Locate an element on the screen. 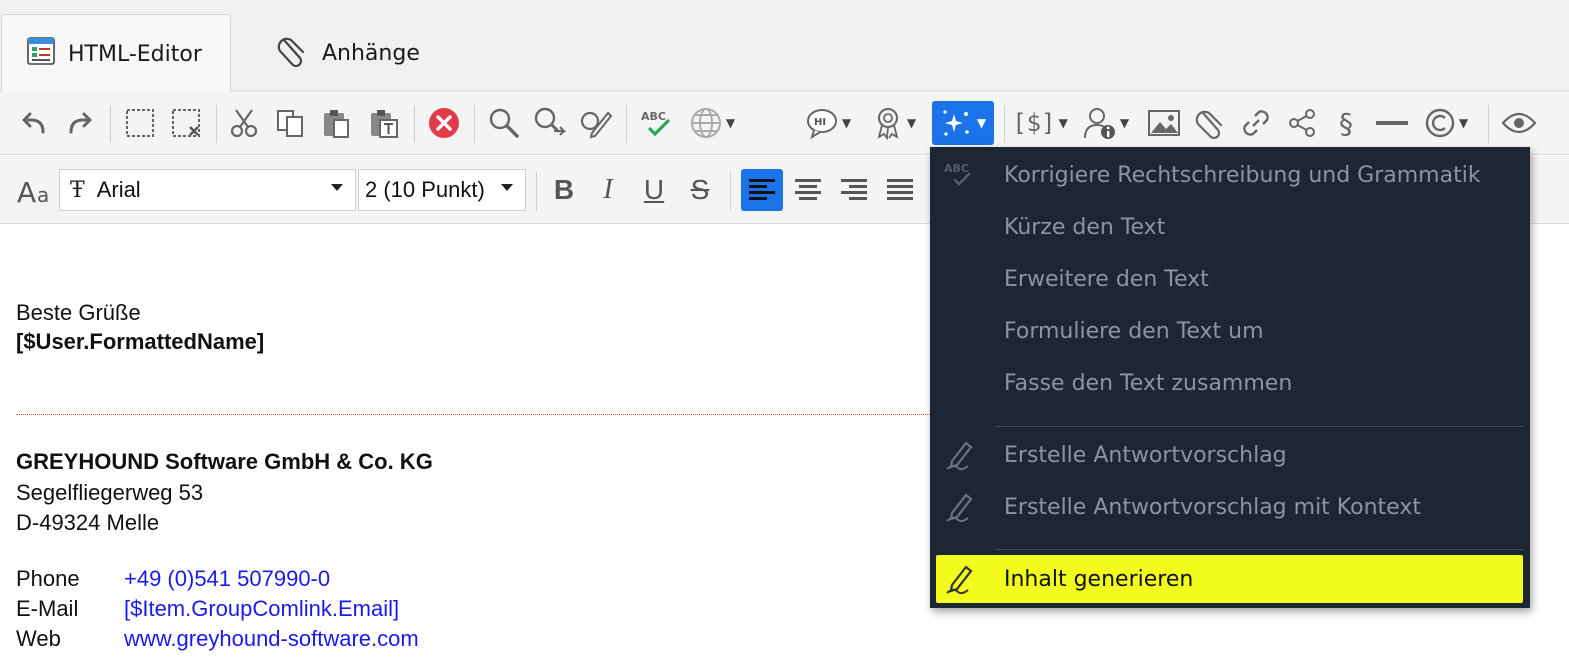  redo-icon is located at coordinates (80, 123).